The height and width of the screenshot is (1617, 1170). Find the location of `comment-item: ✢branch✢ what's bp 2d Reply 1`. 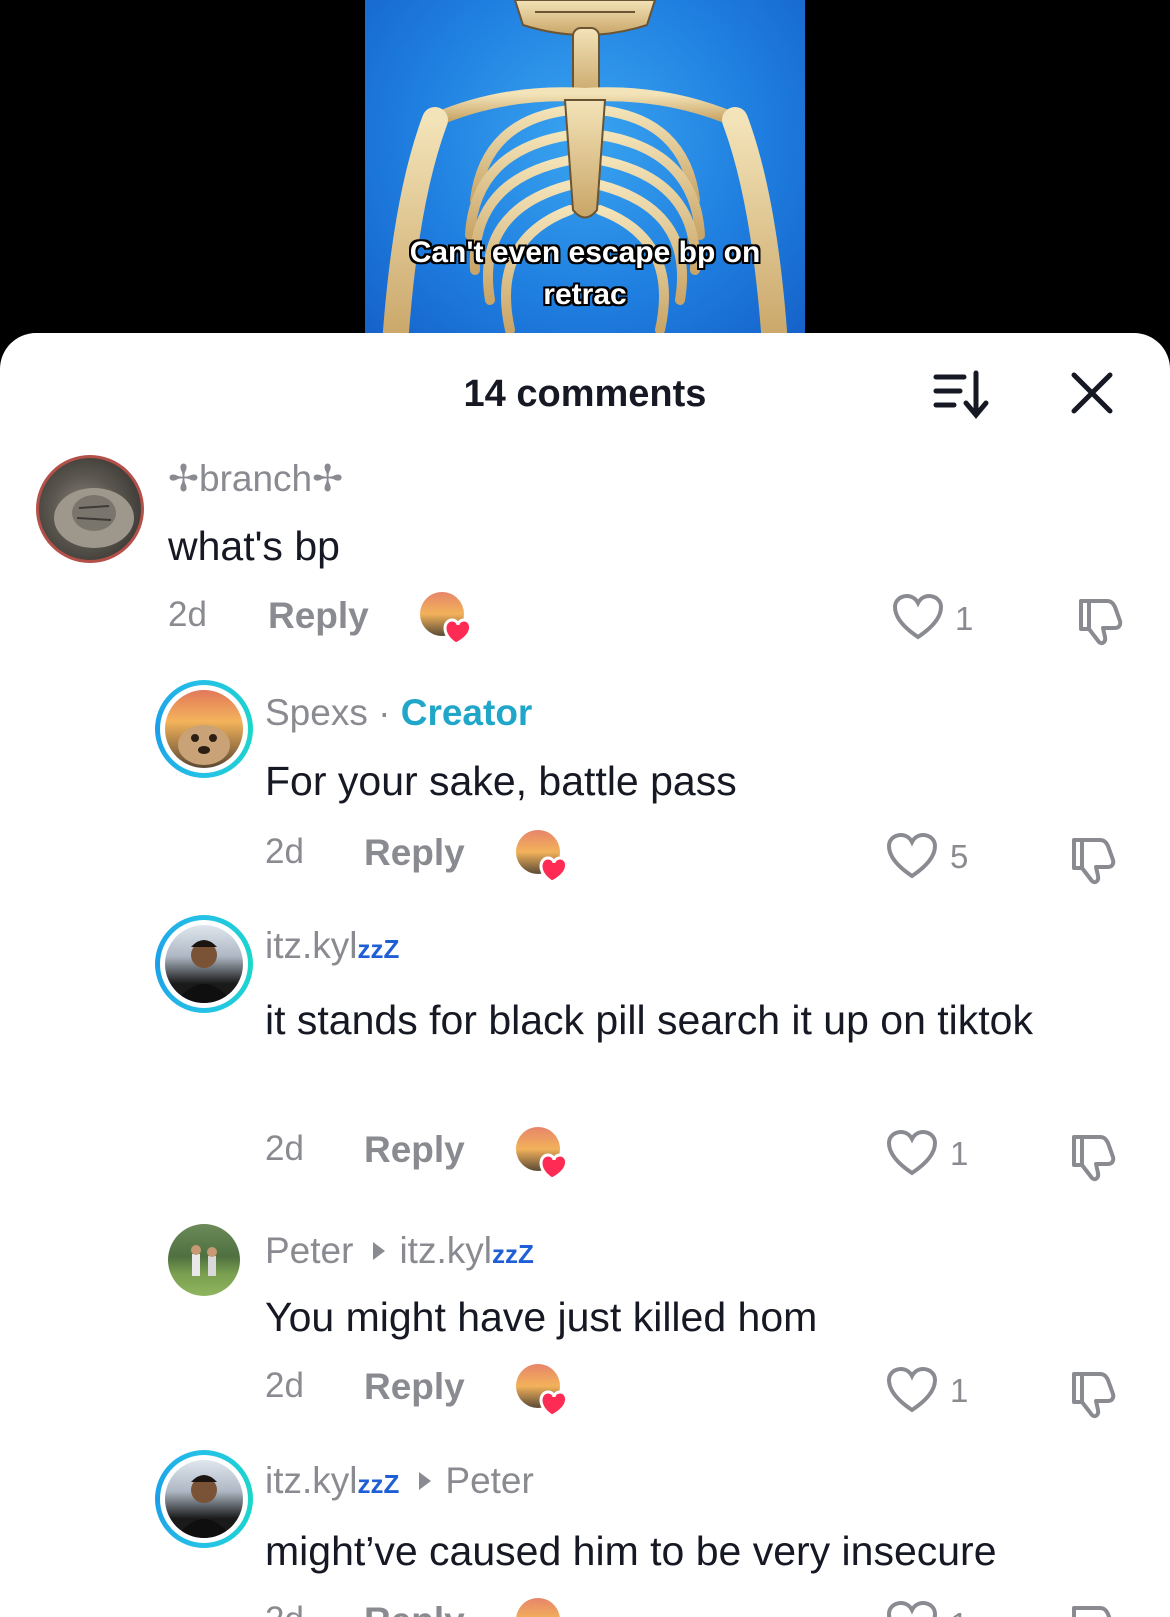

comment-item: ✢branch✢ what's bp 2d Reply 1 is located at coordinates (585, 555).